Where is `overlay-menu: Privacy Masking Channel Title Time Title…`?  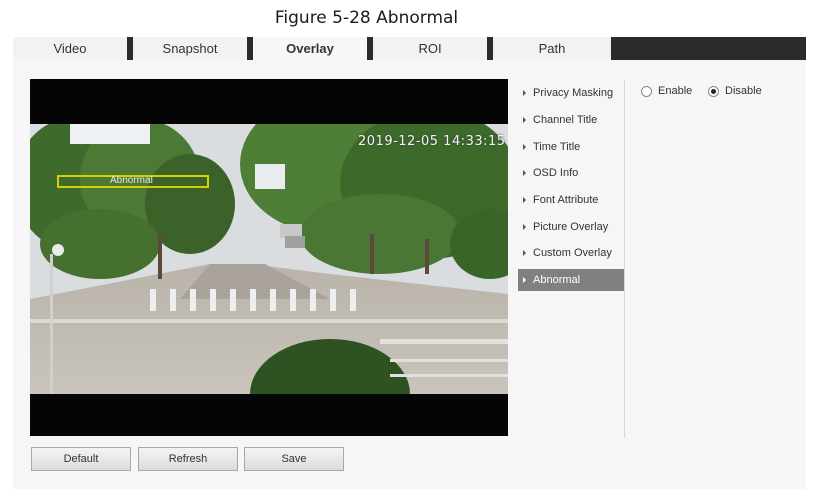 overlay-menu: Privacy Masking Channel Title Time Title… is located at coordinates (571, 259).